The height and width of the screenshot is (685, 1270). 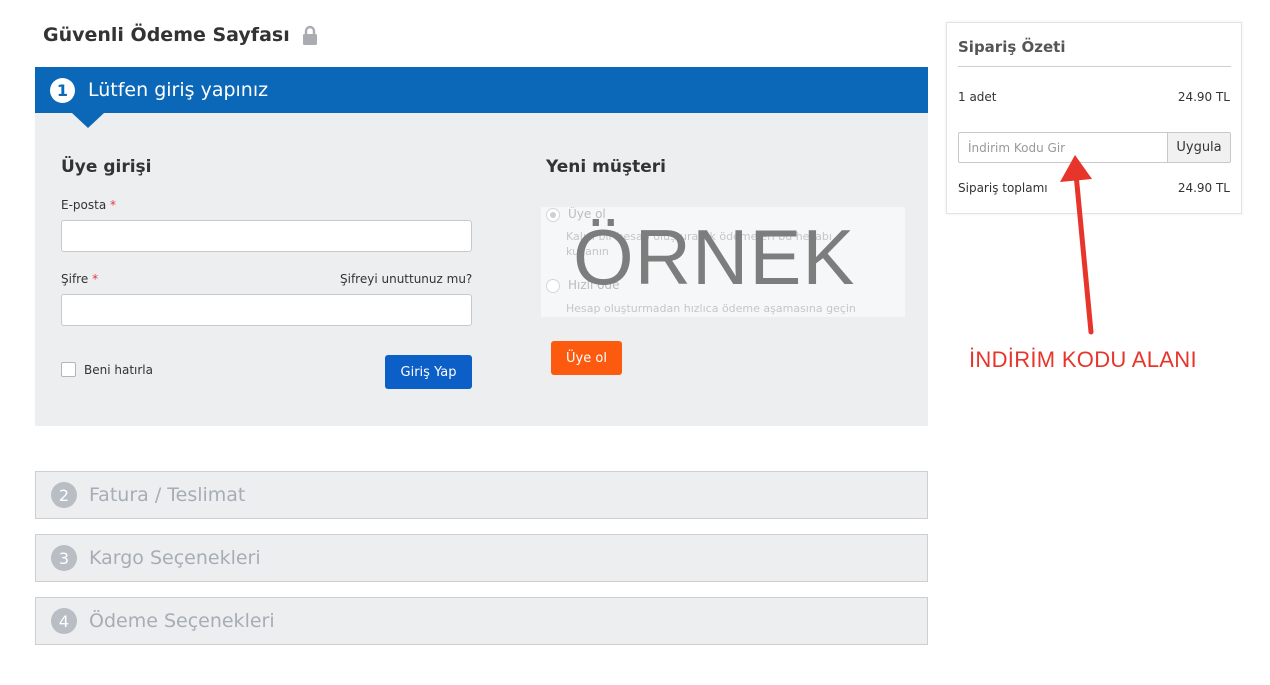 I want to click on order-total-value: 24.90 TL, so click(x=1203, y=188).